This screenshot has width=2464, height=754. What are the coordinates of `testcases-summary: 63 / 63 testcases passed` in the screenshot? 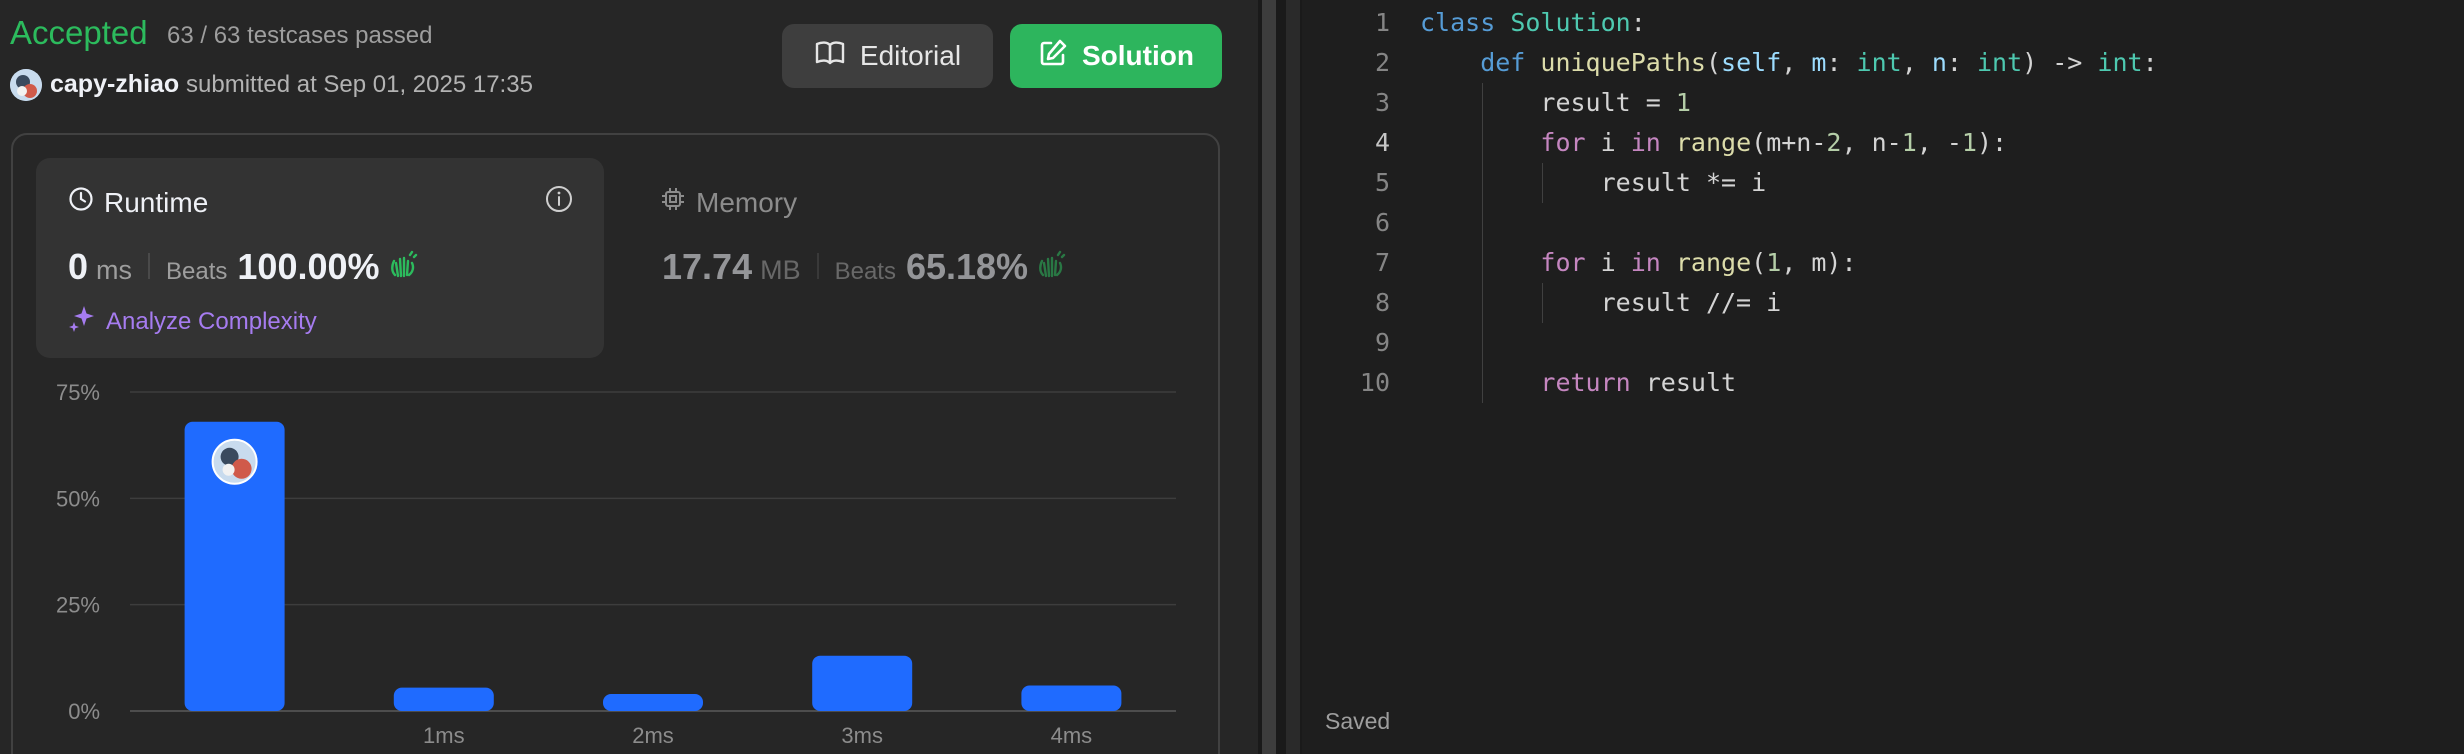 It's located at (300, 35).